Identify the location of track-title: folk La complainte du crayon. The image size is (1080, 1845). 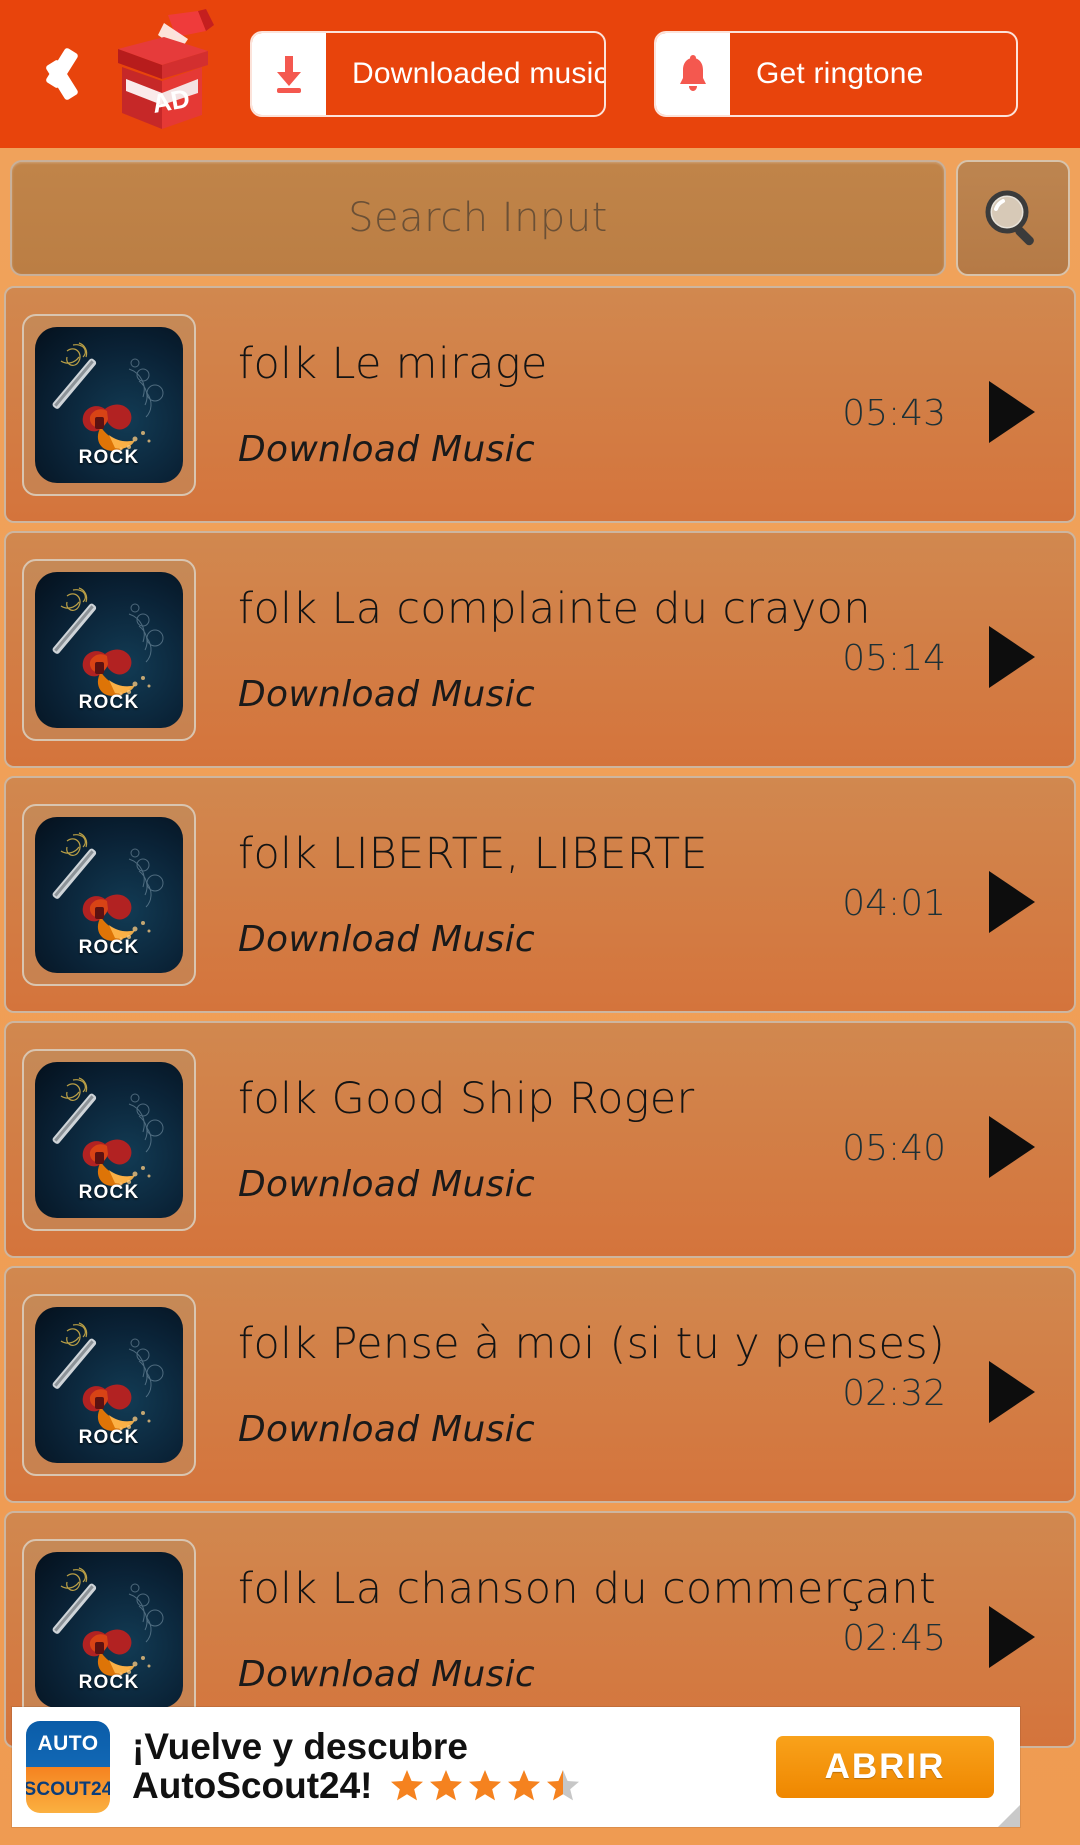
(554, 609).